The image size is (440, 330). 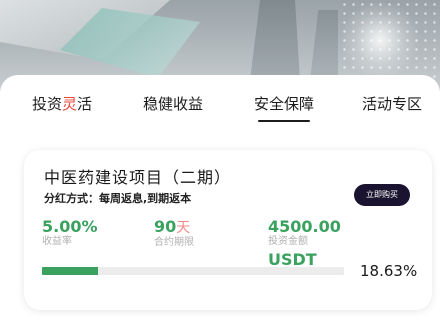 What do you see at coordinates (304, 226) in the screenshot?
I see `investment-amount-value: 4500.00` at bounding box center [304, 226].